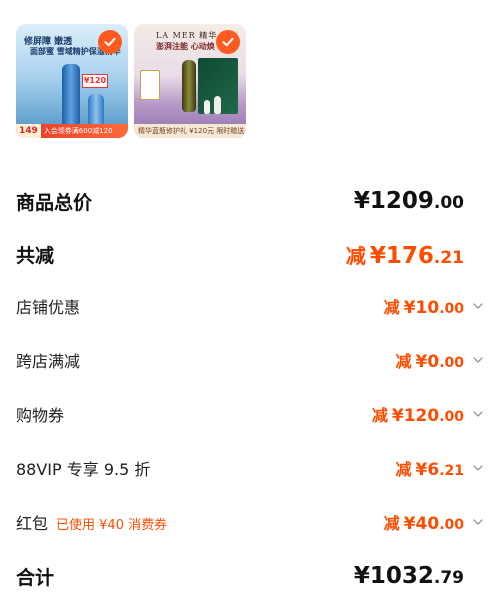 The height and width of the screenshot is (592, 500). What do you see at coordinates (250, 306) in the screenshot?
I see `discount-row-store: 店铺优惠 减 ¥10.00` at bounding box center [250, 306].